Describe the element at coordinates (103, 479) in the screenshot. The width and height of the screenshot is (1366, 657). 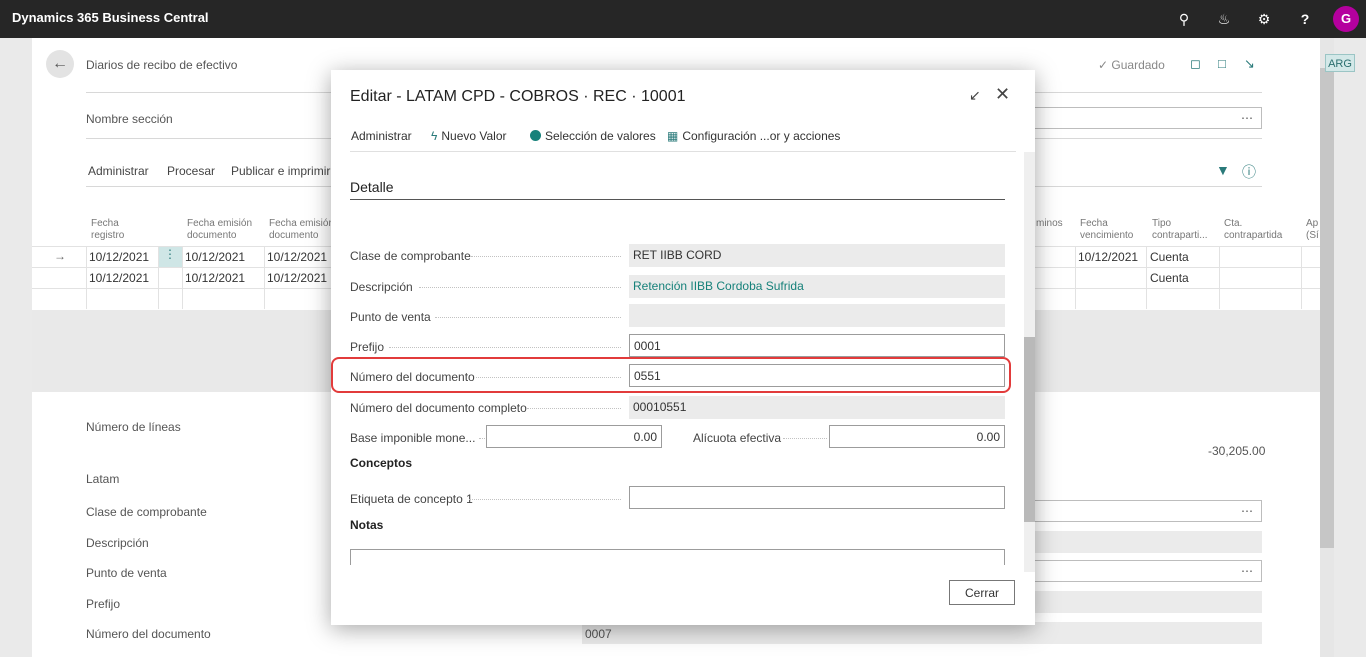
I see `latam-heading: Latam` at that location.